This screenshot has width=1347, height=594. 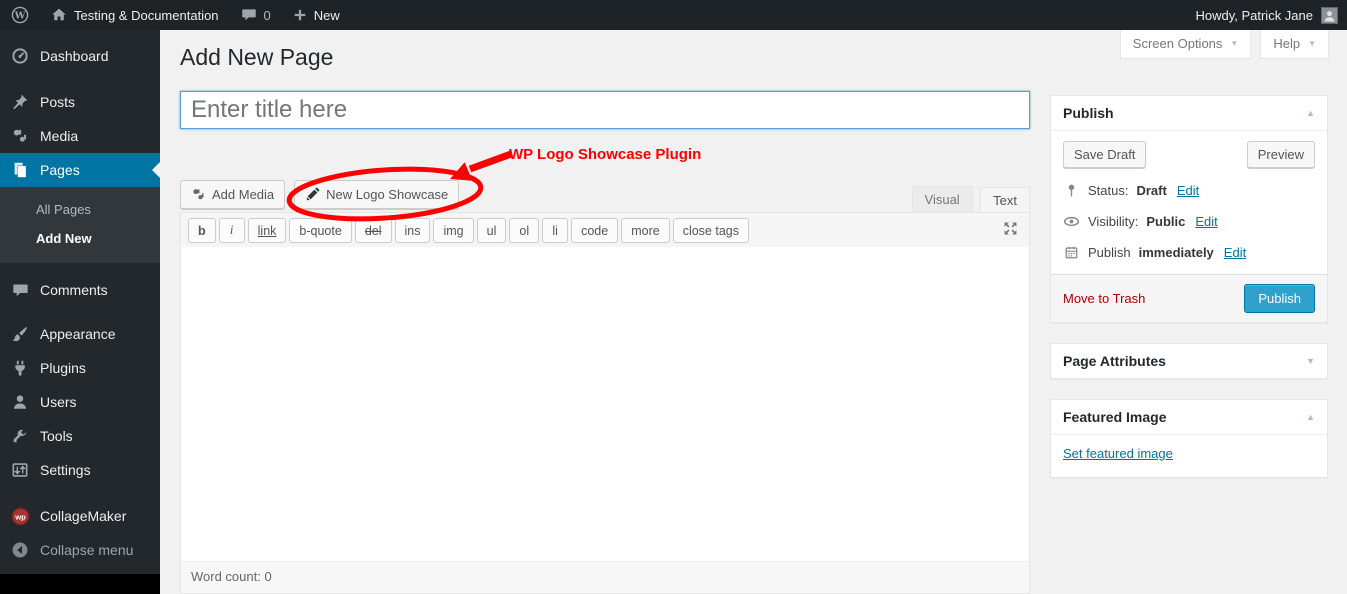 What do you see at coordinates (1005, 201) in the screenshot?
I see `tab-text: Text` at bounding box center [1005, 201].